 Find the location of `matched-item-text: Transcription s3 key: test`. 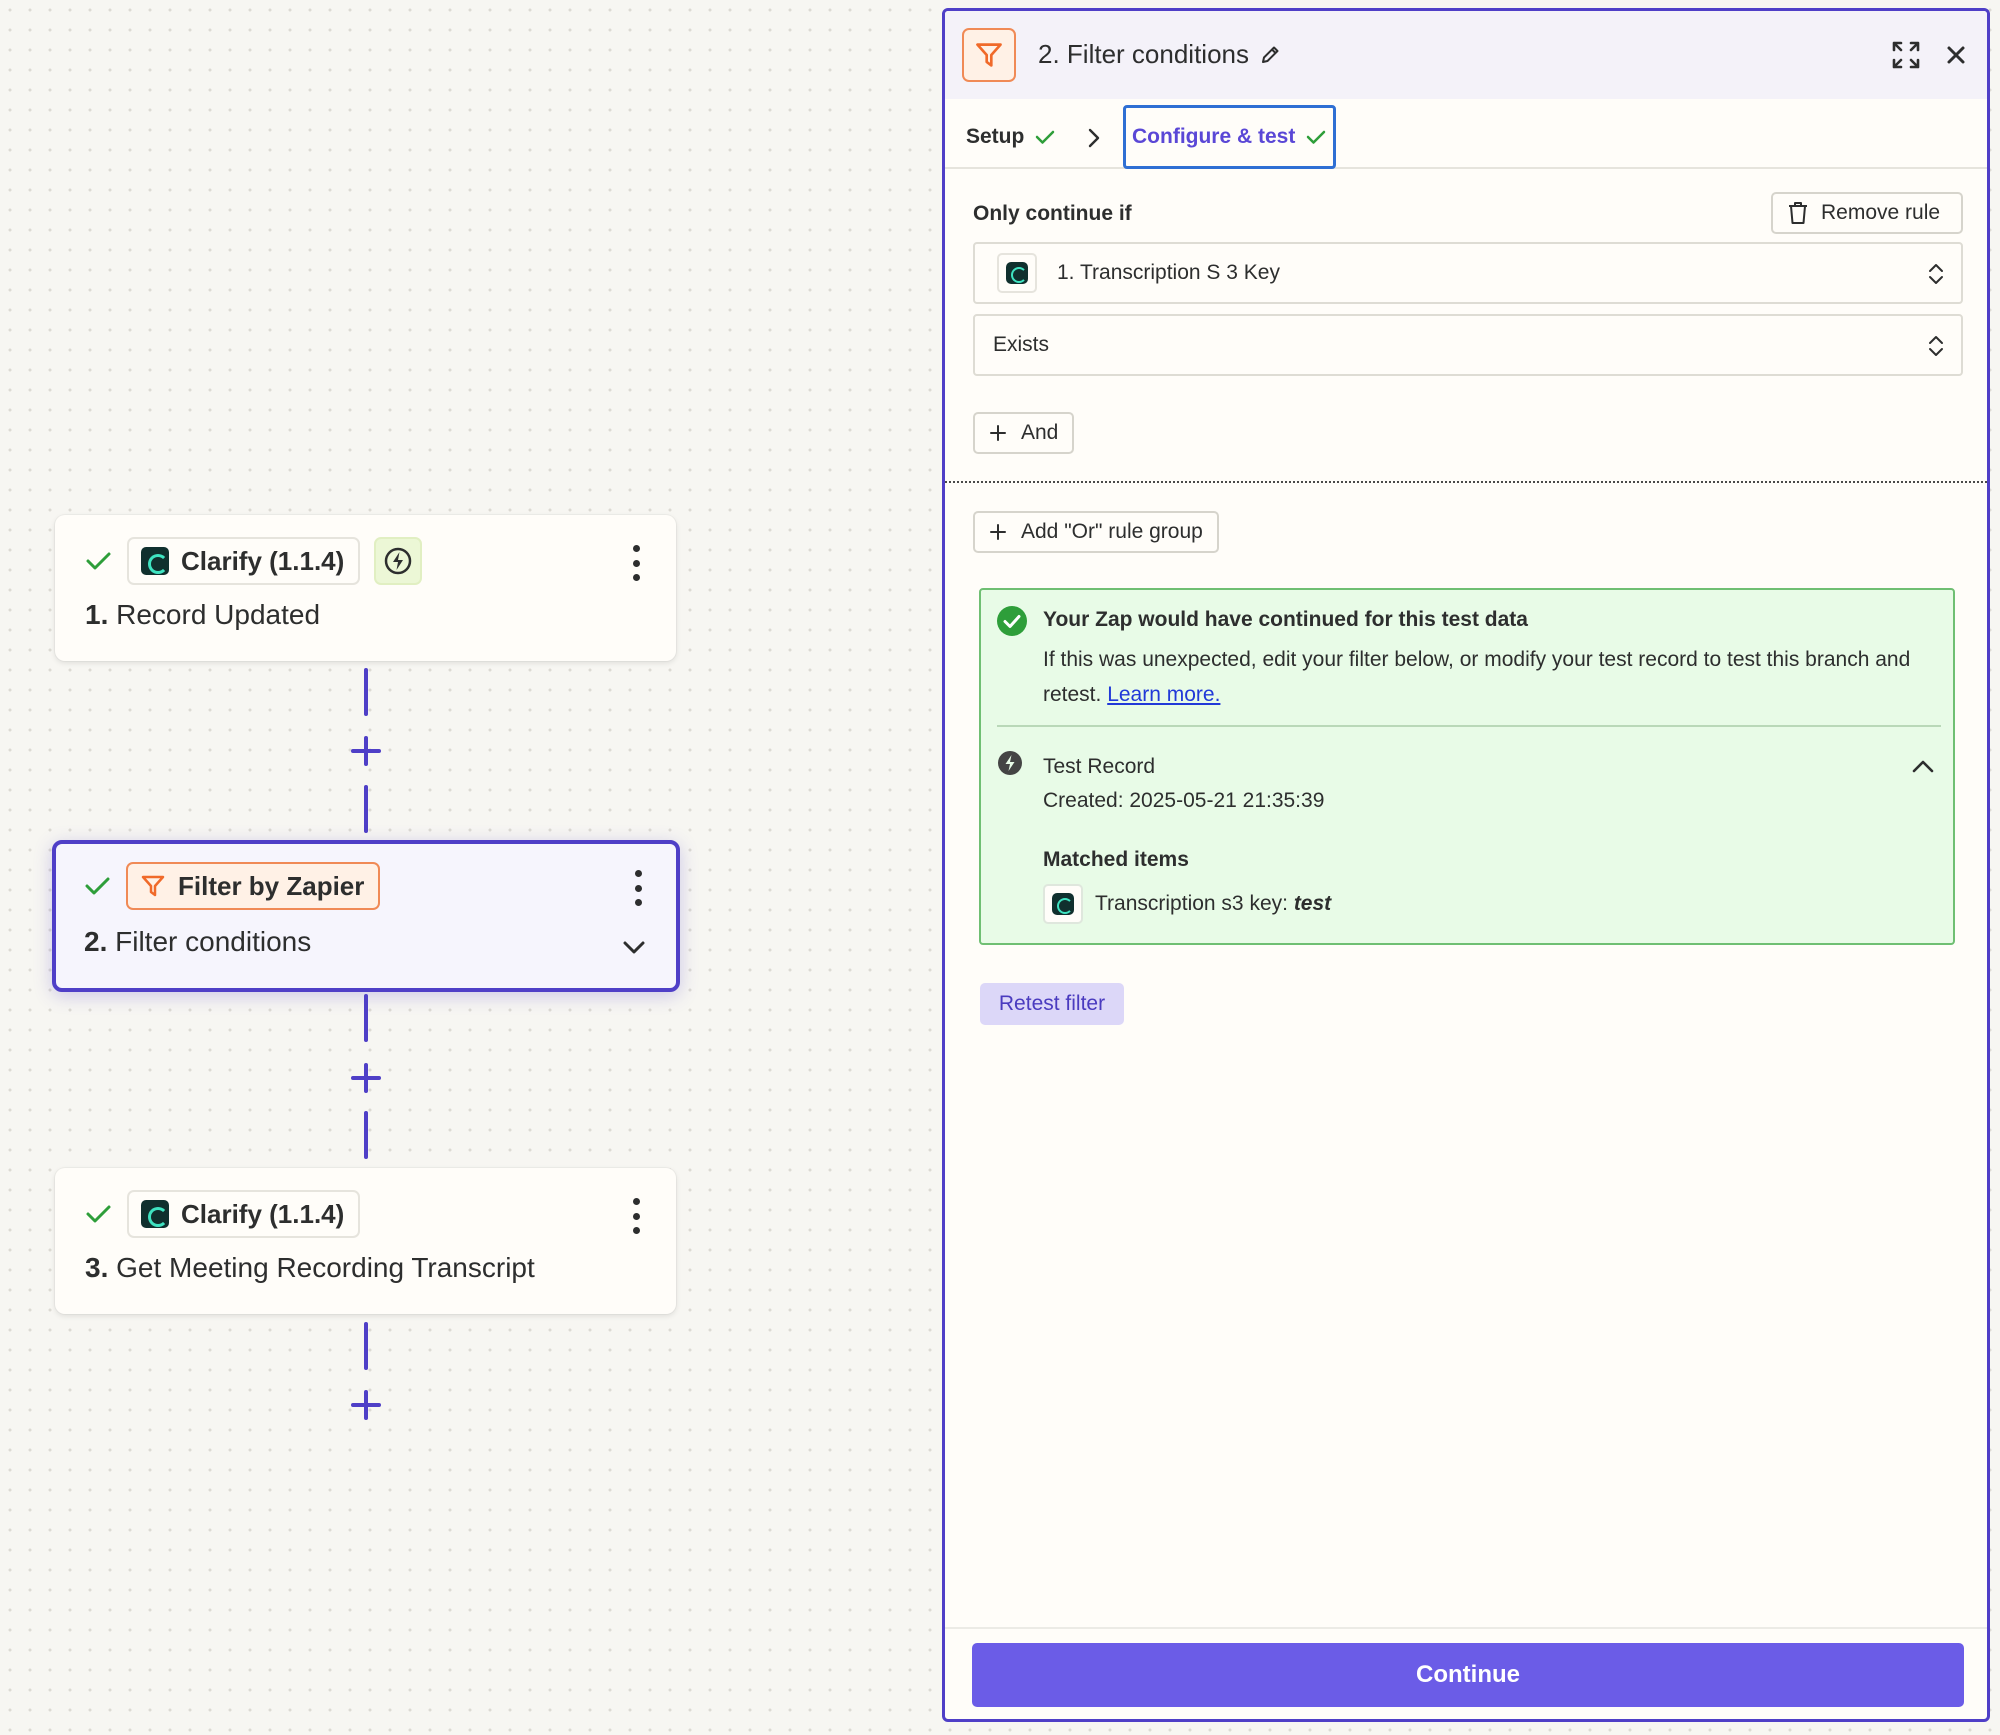

matched-item-text: Transcription s3 key: test is located at coordinates (1213, 903).